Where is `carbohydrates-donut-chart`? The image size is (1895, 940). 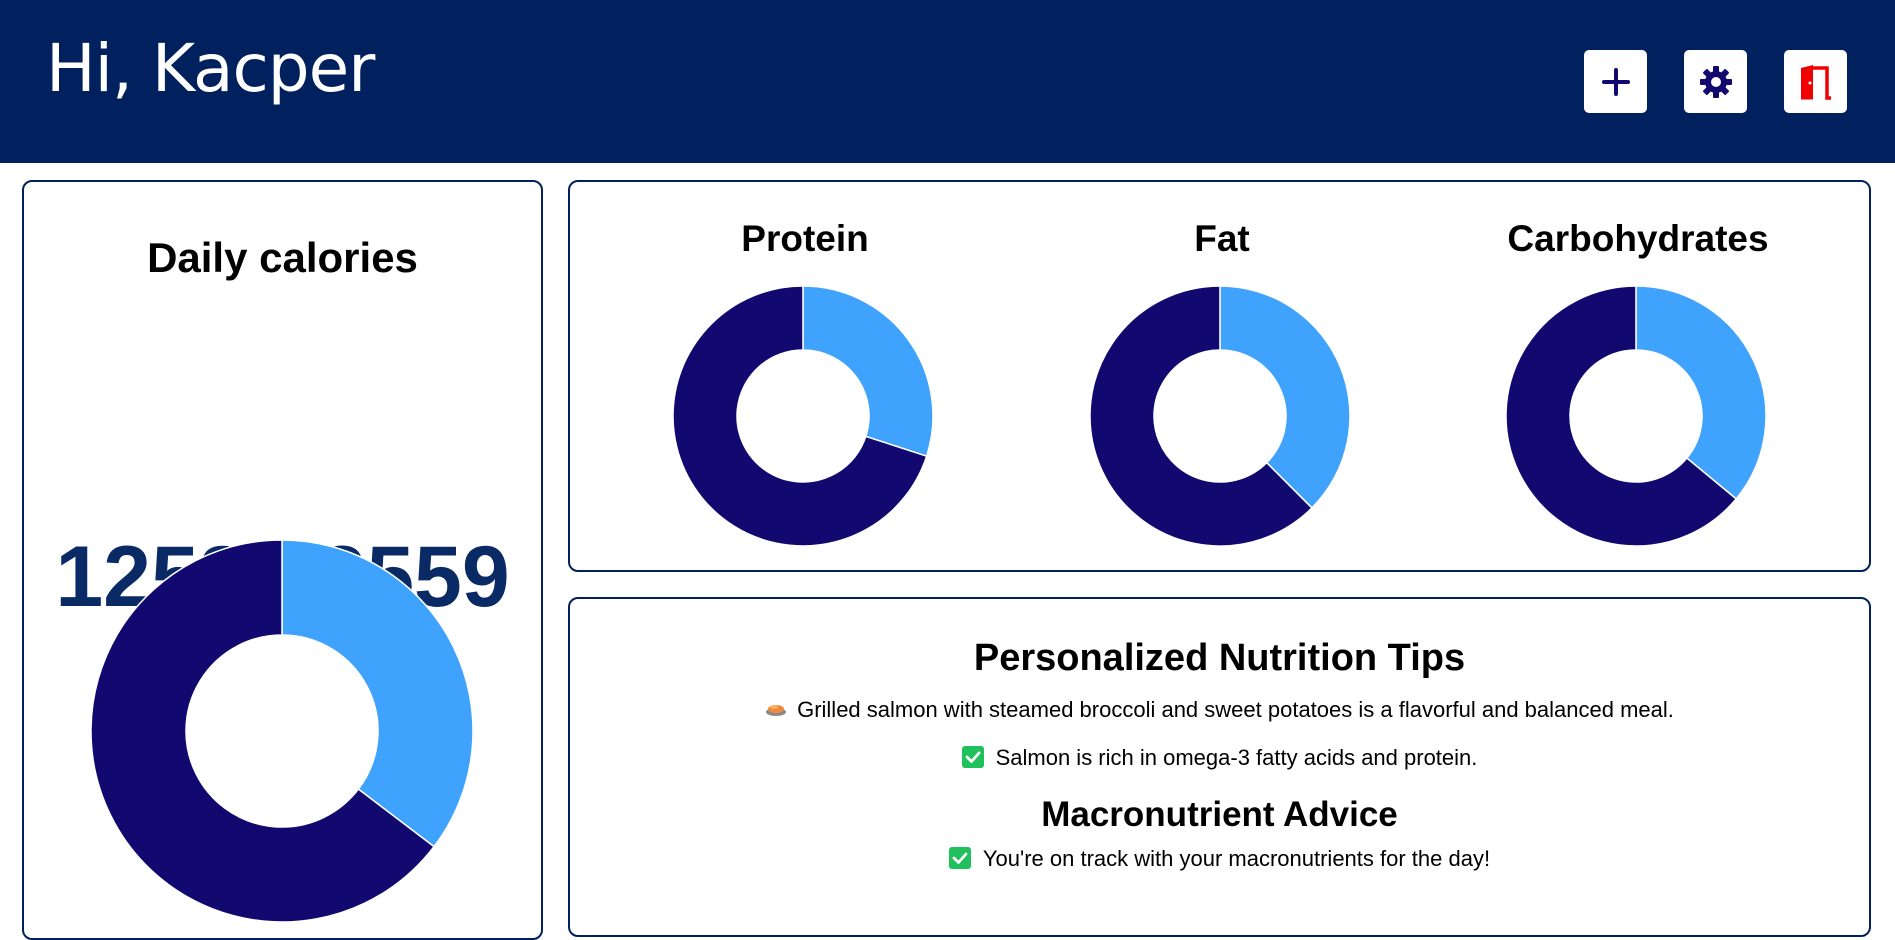
carbohydrates-donut-chart is located at coordinates (1636, 416).